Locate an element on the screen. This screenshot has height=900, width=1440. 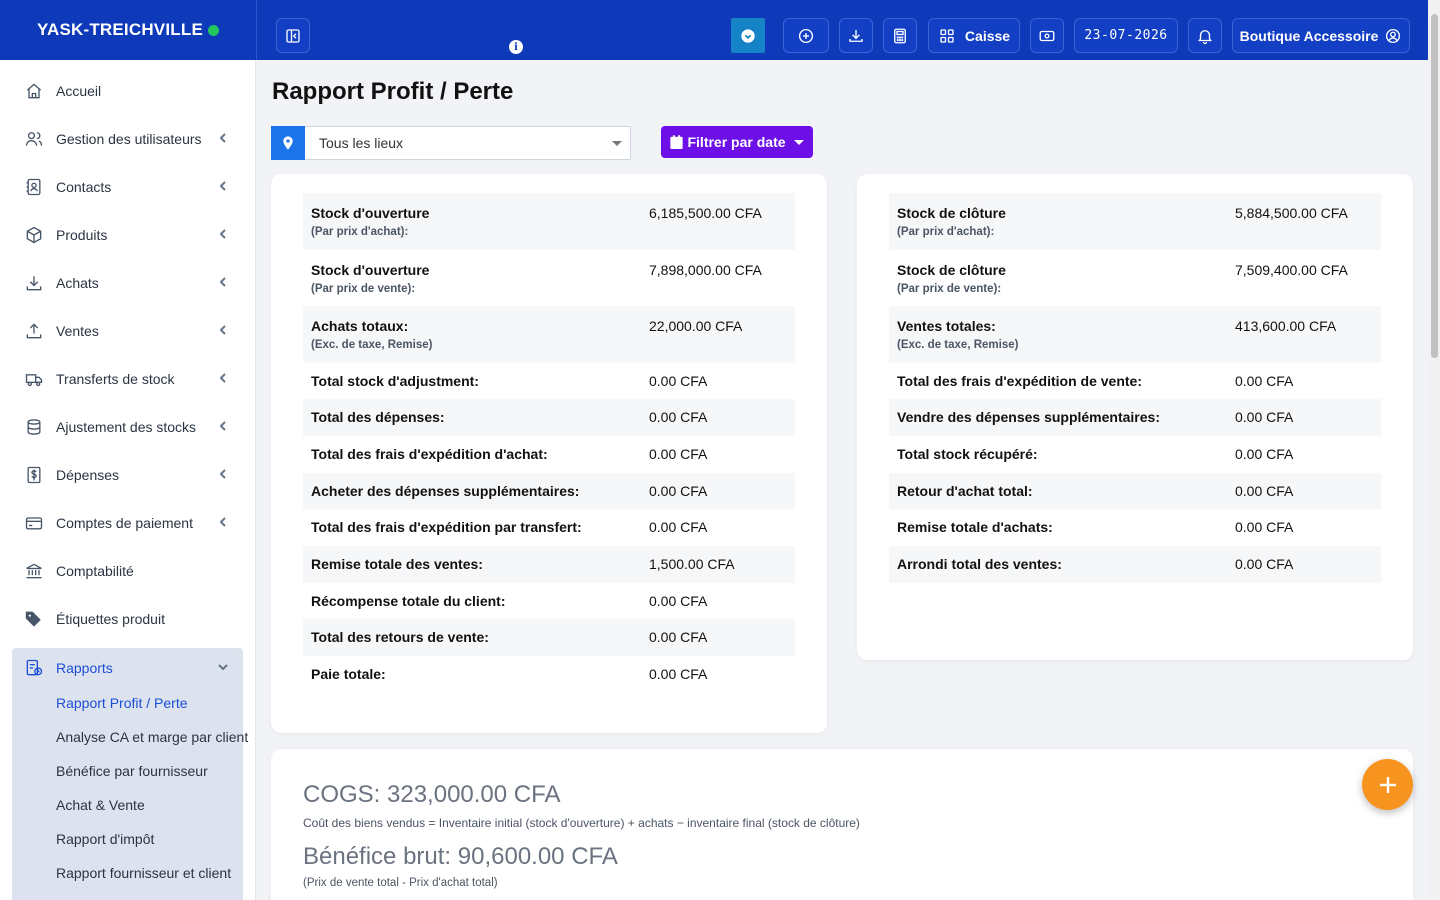
summary-value: 6,185,500.00 CFA is located at coordinates (705, 213).